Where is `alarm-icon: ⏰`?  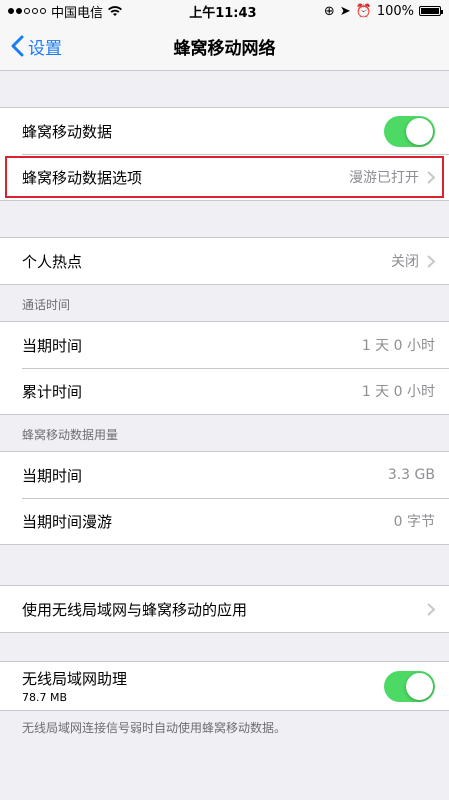 alarm-icon: ⏰ is located at coordinates (363, 11).